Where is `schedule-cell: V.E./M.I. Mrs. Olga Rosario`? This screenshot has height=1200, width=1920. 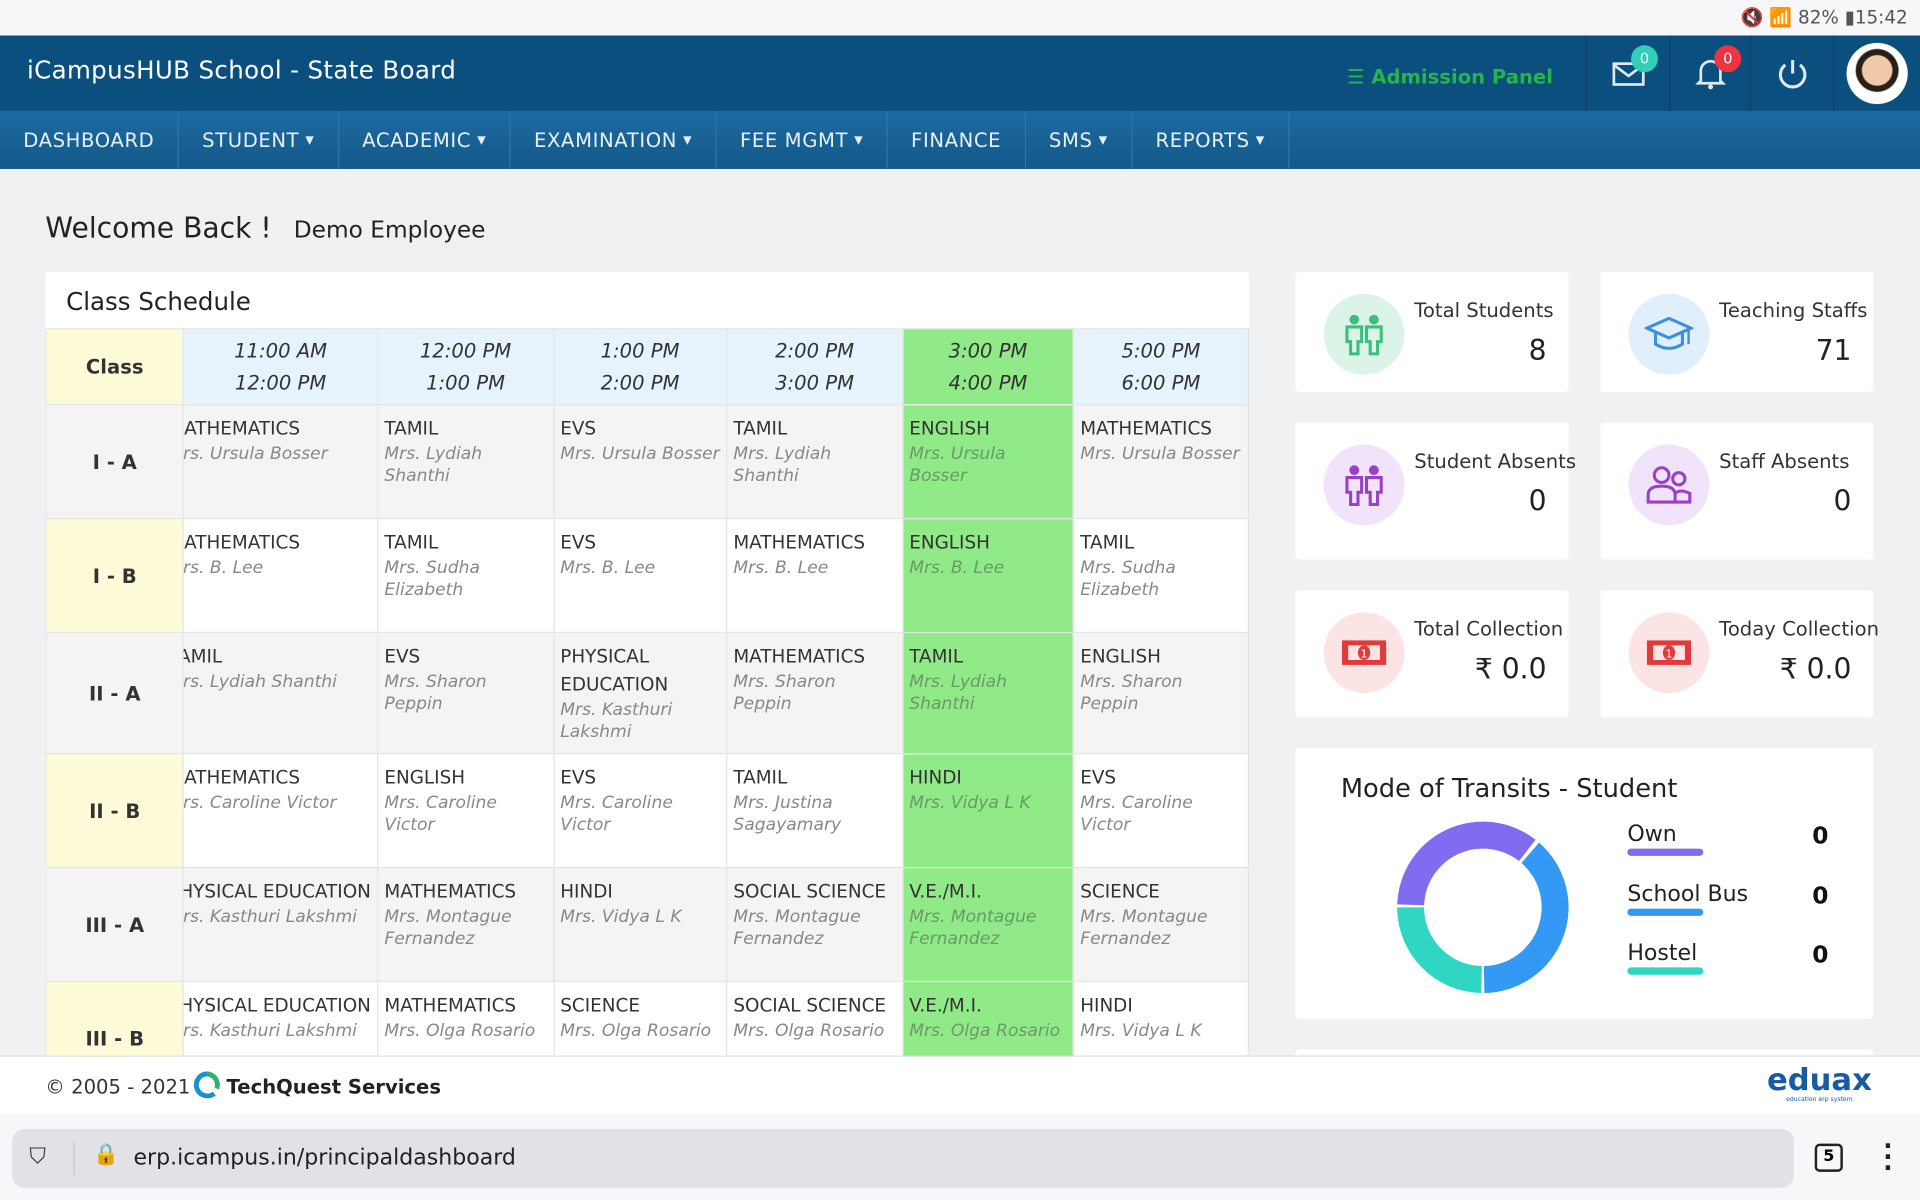 schedule-cell: V.E./M.I. Mrs. Olga Rosario is located at coordinates (988, 1018).